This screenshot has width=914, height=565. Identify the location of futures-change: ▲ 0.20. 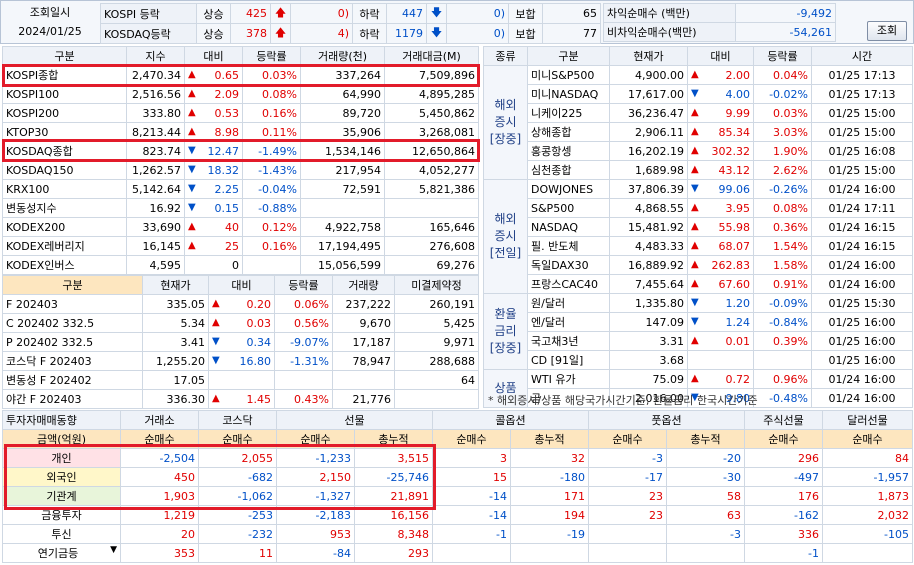
(241, 304).